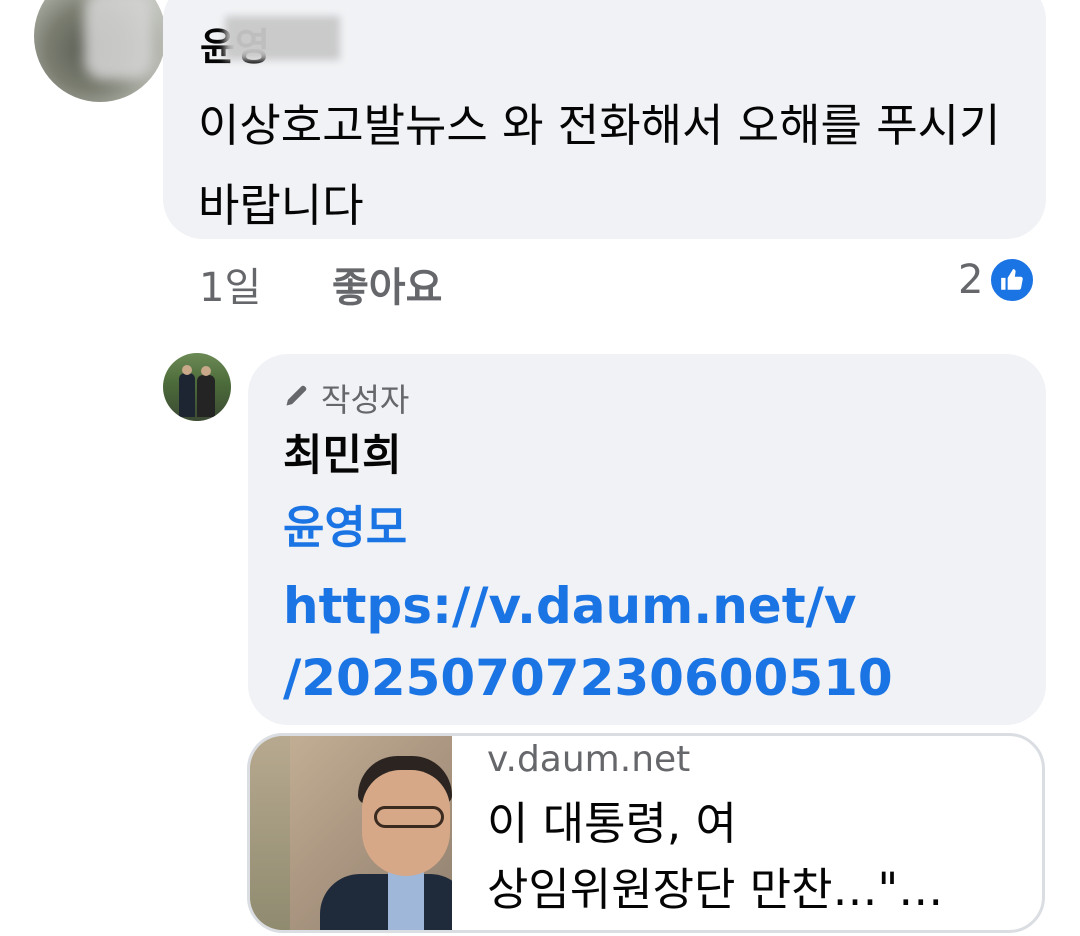 The width and height of the screenshot is (1080, 936). Describe the element at coordinates (342, 456) in the screenshot. I see `reply-author-name: 최민희` at that location.